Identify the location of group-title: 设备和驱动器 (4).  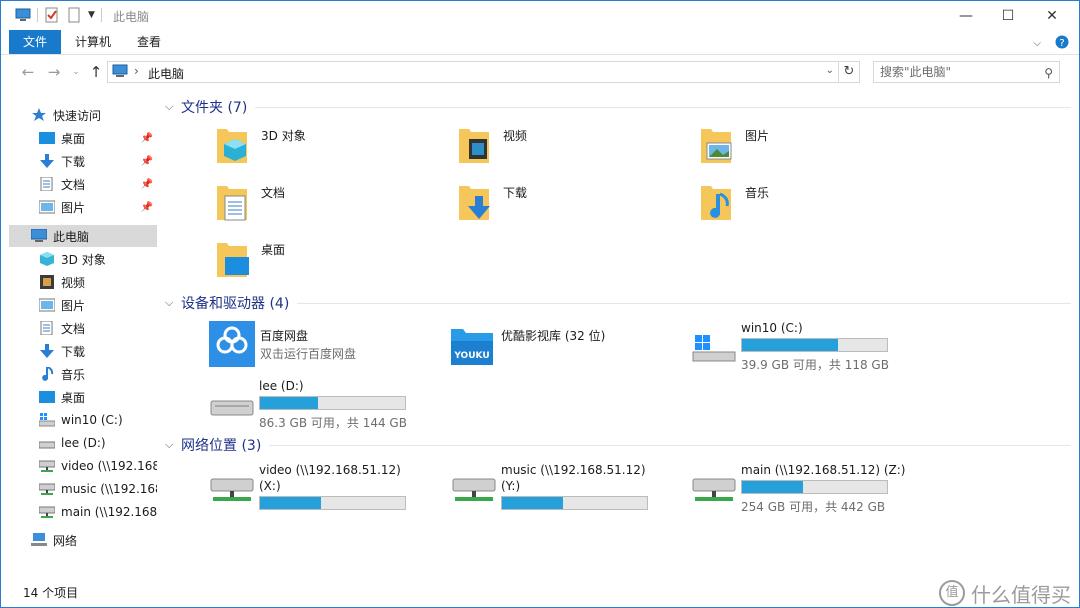
(235, 304).